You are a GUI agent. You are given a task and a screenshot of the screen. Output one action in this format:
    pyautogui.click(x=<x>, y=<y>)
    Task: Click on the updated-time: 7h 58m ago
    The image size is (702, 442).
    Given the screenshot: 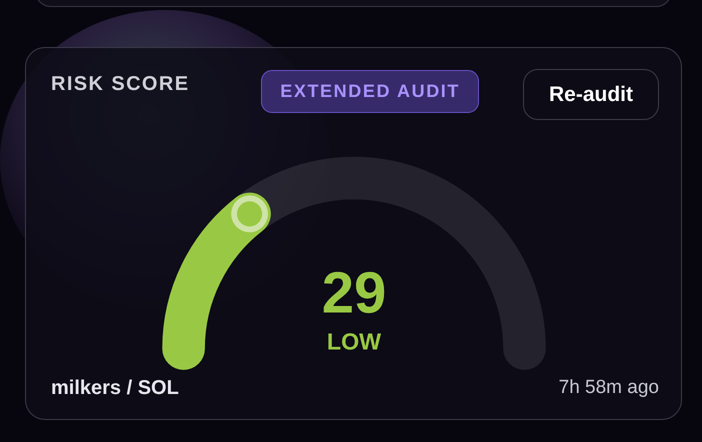 What is the action you would take?
    pyautogui.click(x=608, y=388)
    